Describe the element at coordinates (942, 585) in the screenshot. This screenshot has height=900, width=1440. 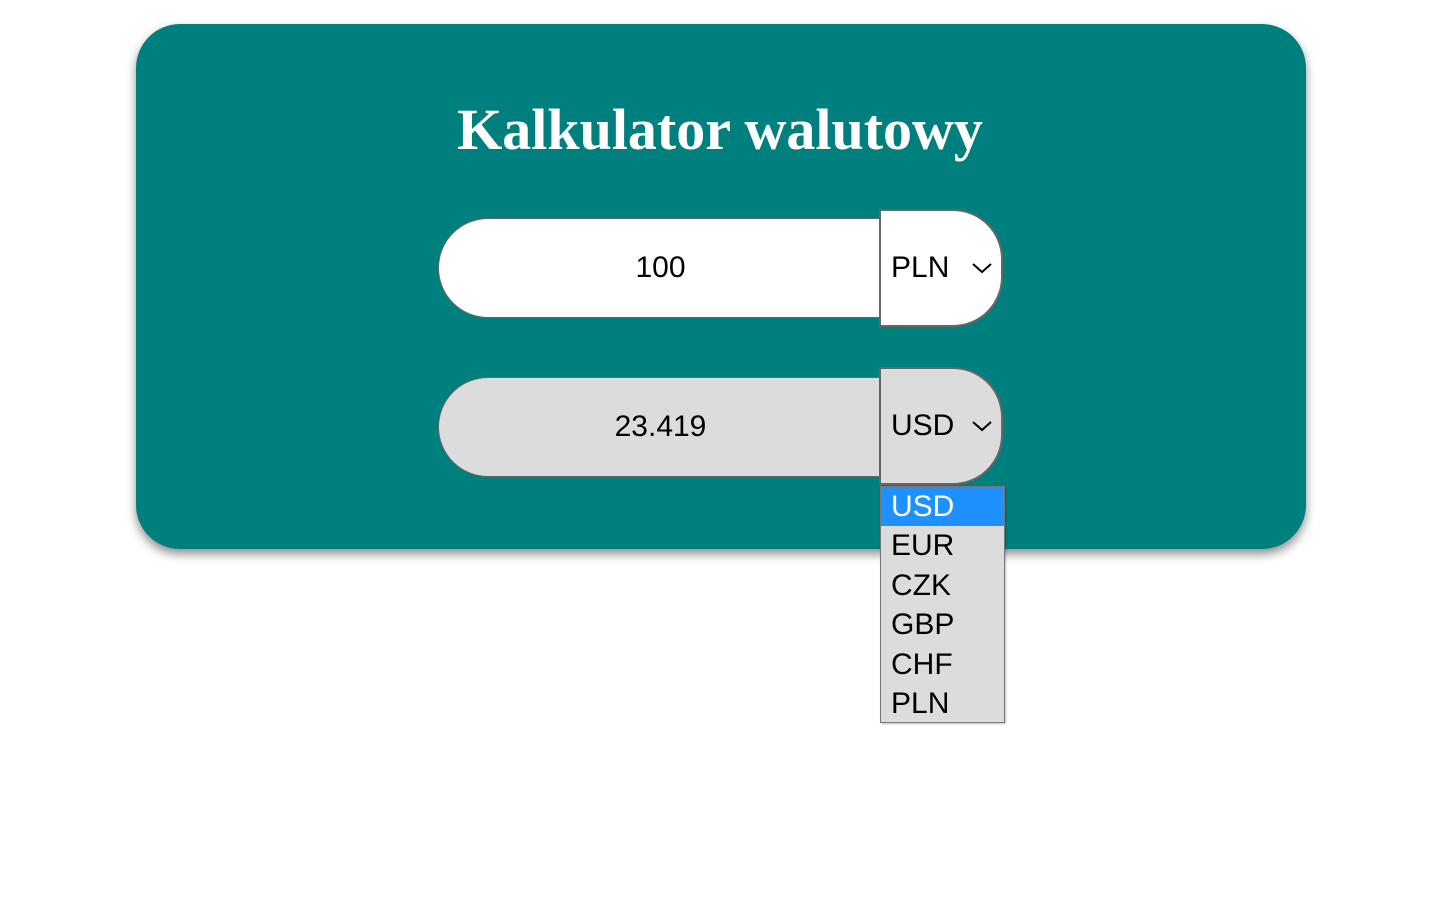
I see `dropdown-option-czk: CZK` at that location.